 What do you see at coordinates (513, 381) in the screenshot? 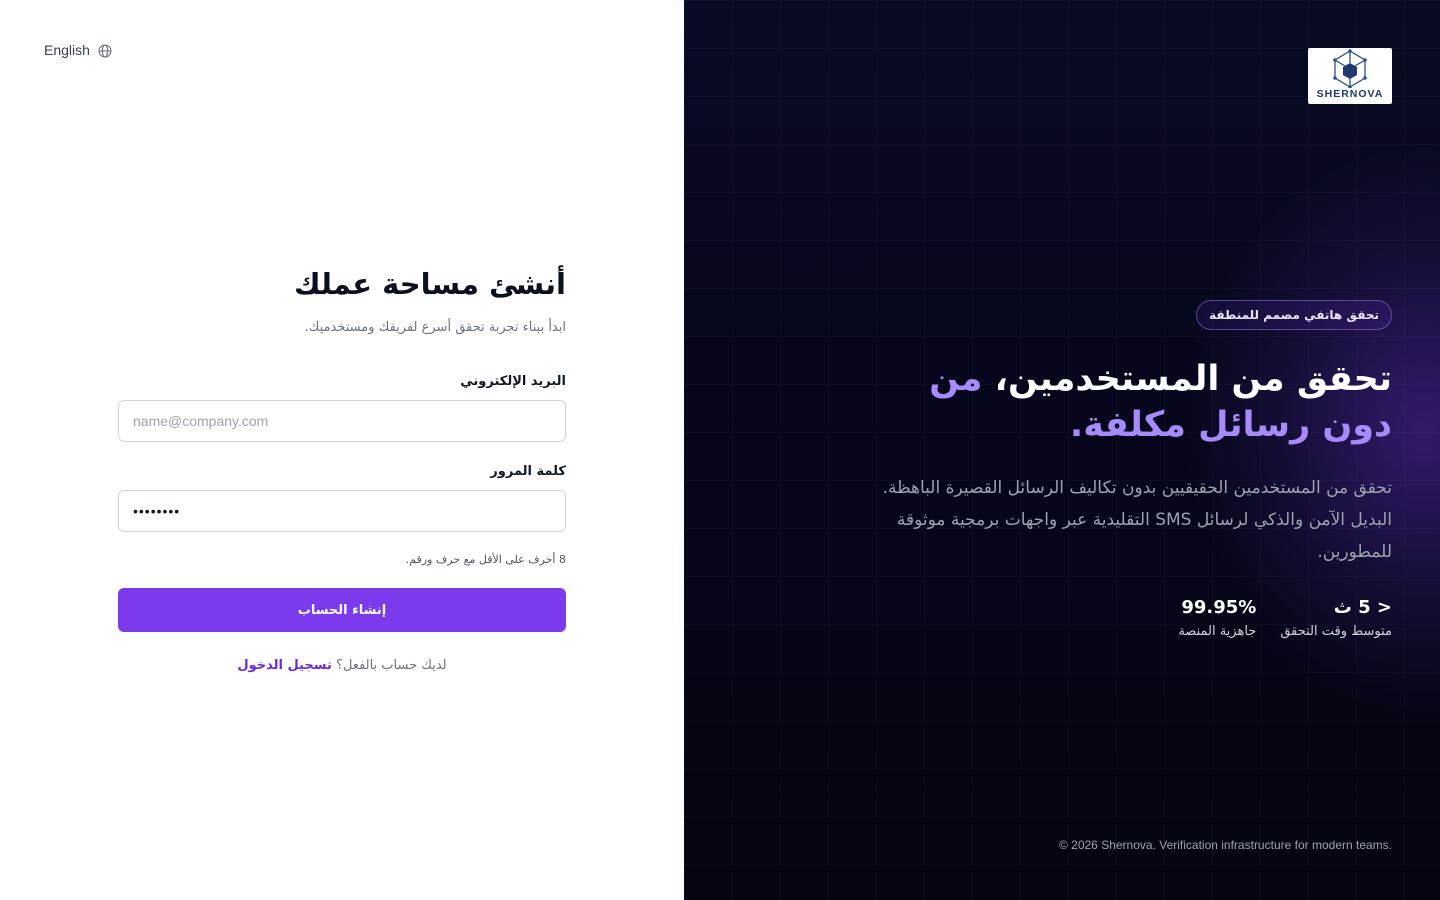
I see `email-label: البريد الإلكتروني` at bounding box center [513, 381].